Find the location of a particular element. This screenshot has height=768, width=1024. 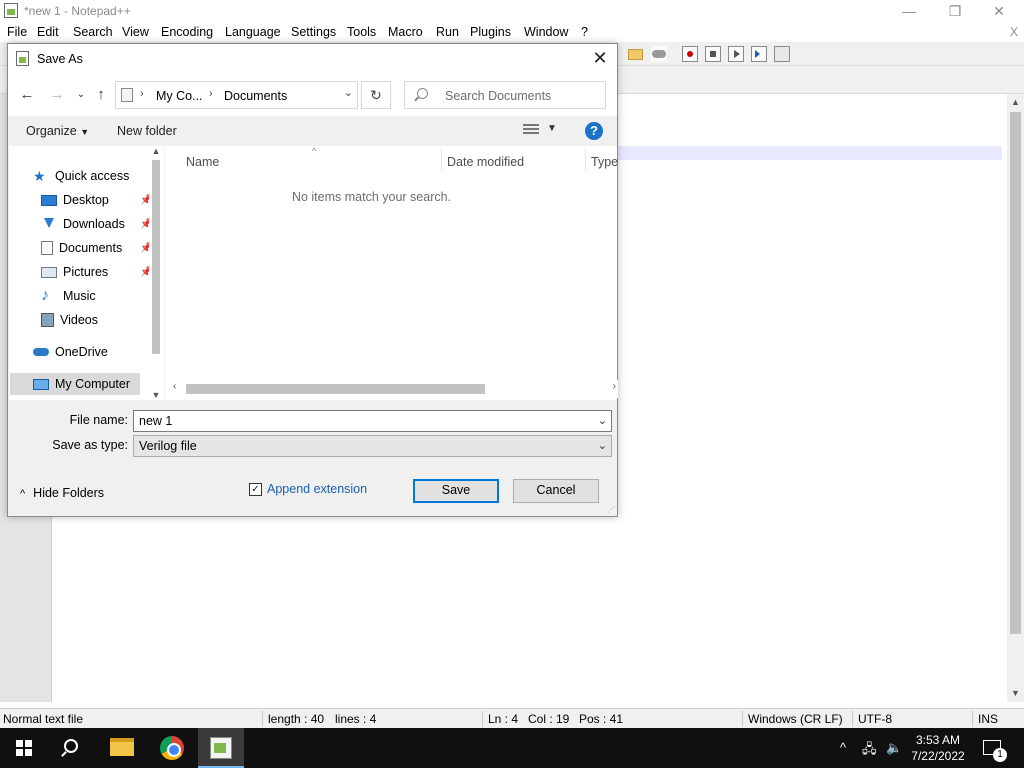

nav-label: Music is located at coordinates (79, 296).